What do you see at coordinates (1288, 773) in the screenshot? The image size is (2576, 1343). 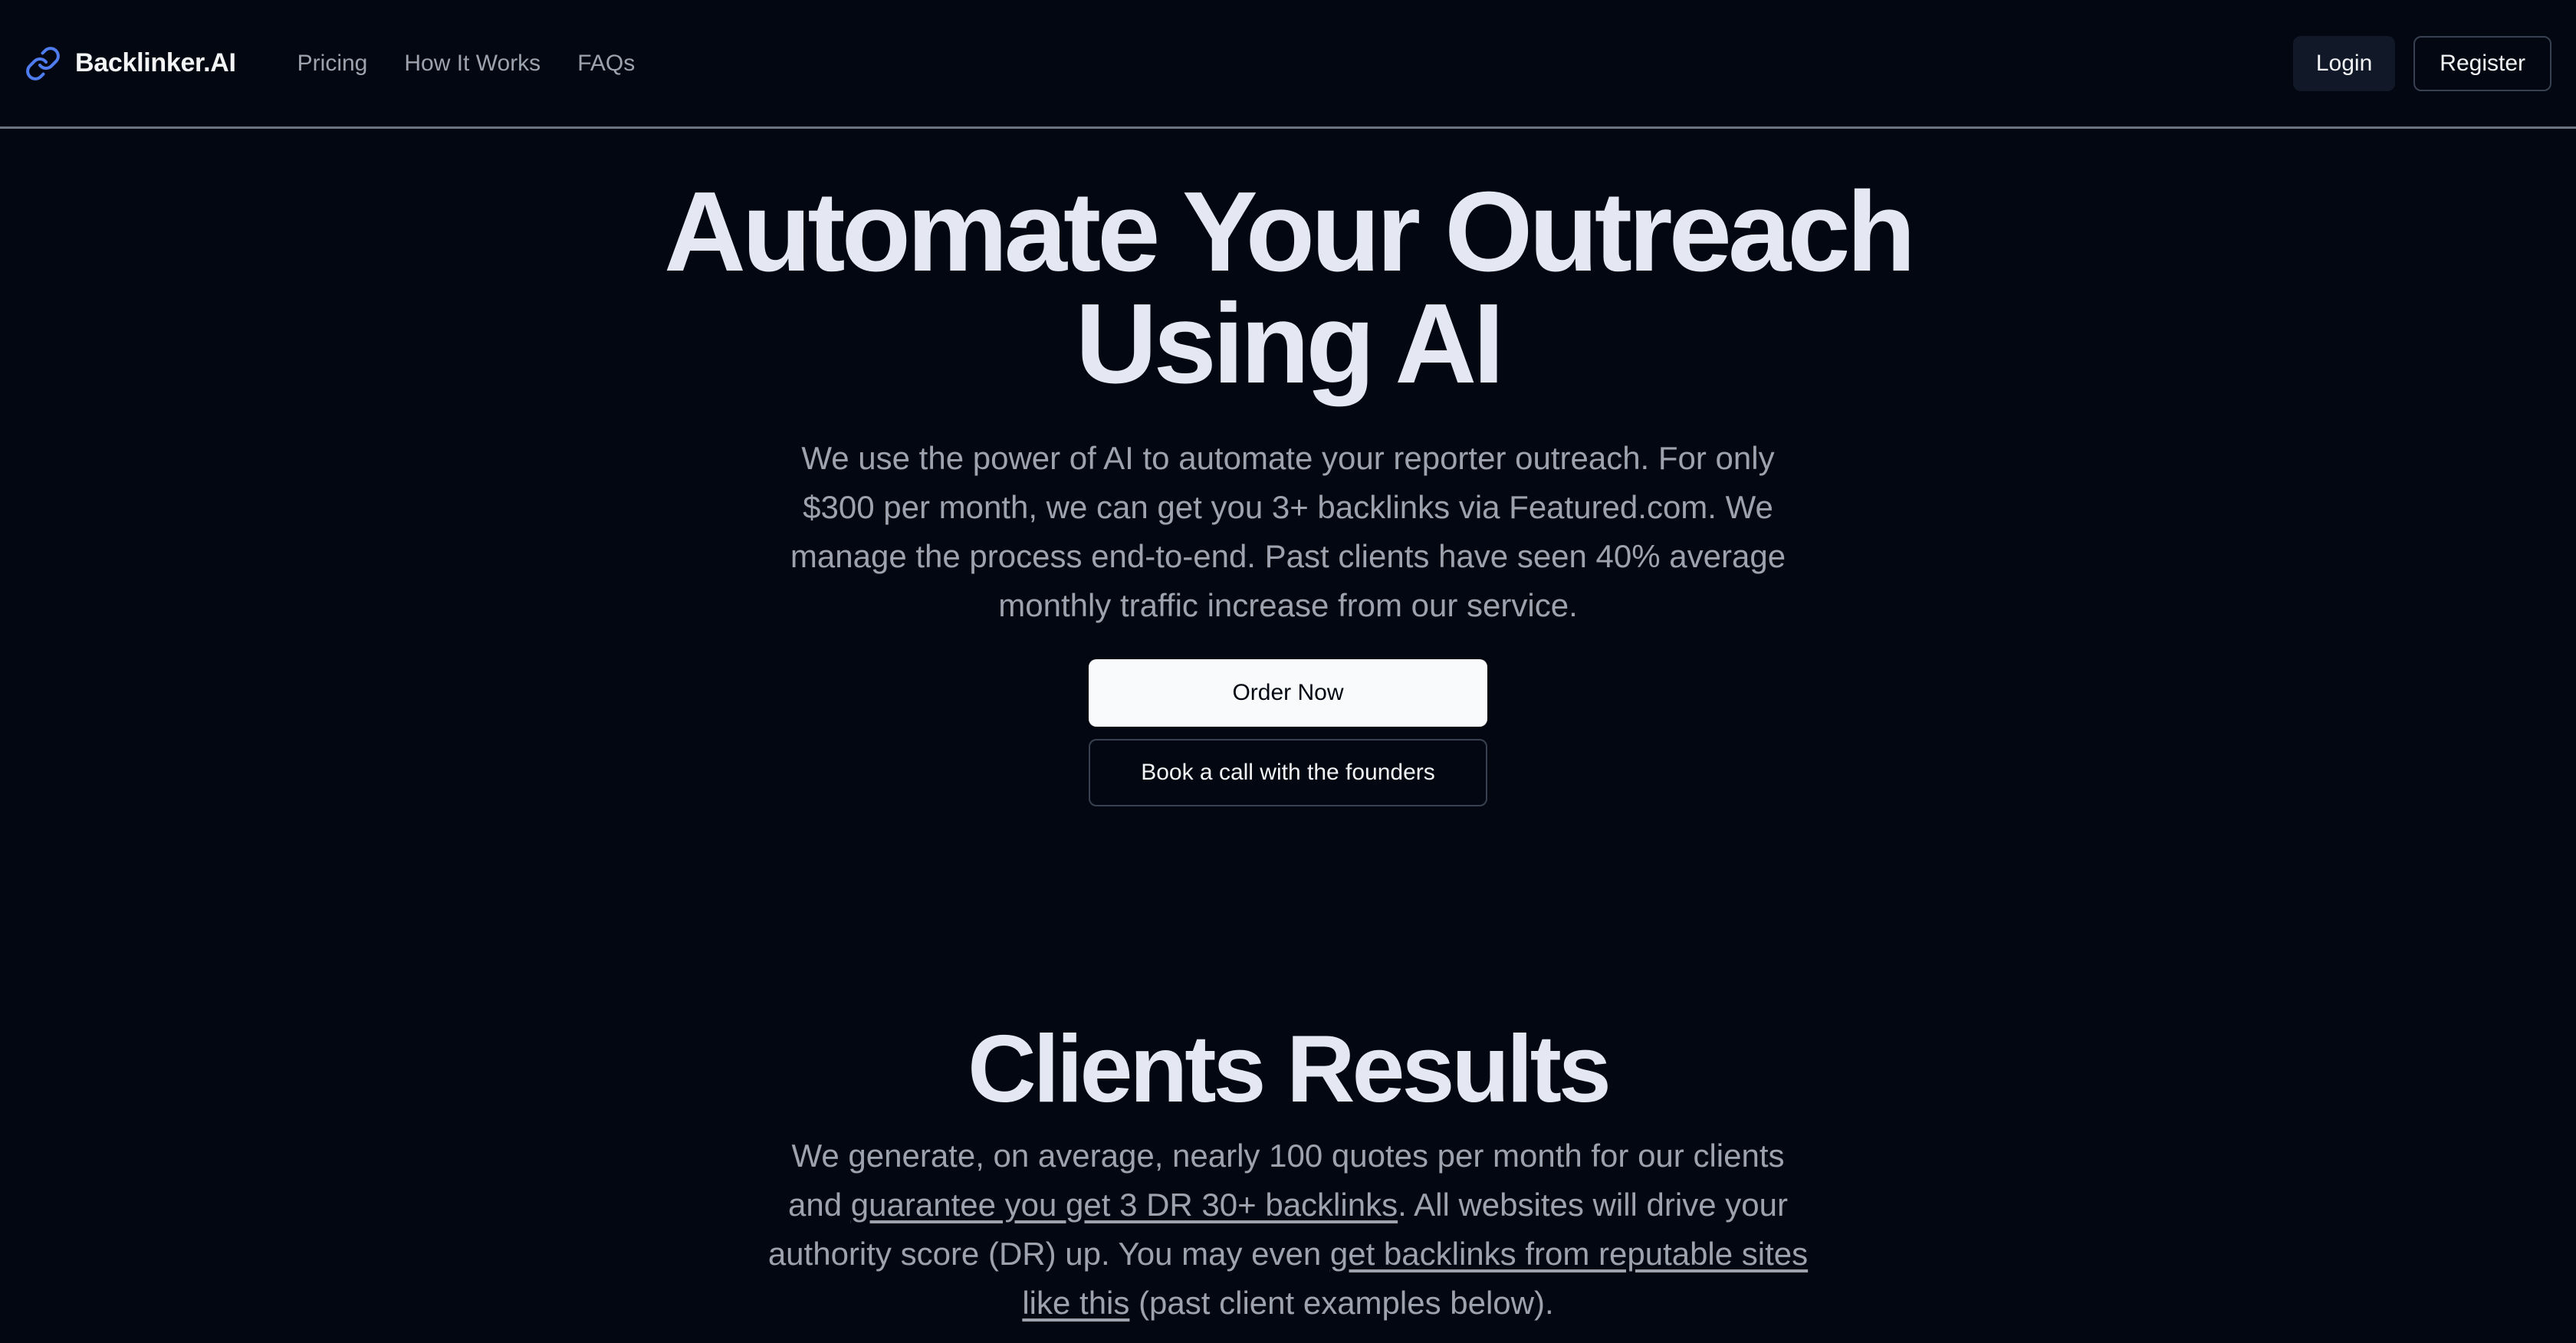 I see `book-call-button: Book a call with the founders` at bounding box center [1288, 773].